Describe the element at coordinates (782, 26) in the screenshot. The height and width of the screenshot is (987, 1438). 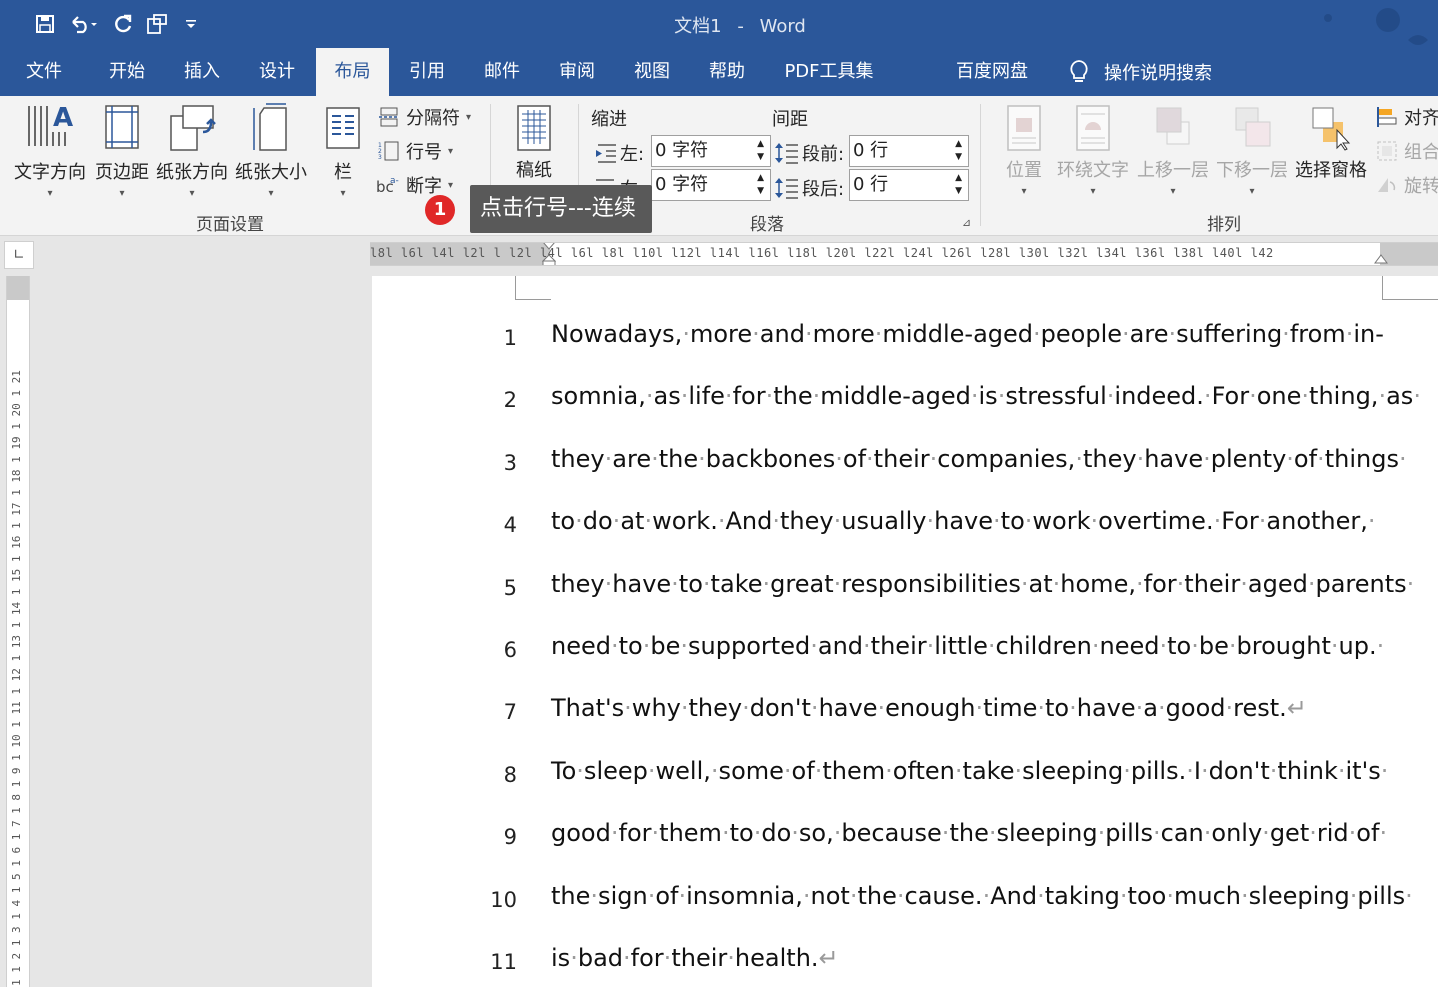
I see `app-name: Word` at that location.